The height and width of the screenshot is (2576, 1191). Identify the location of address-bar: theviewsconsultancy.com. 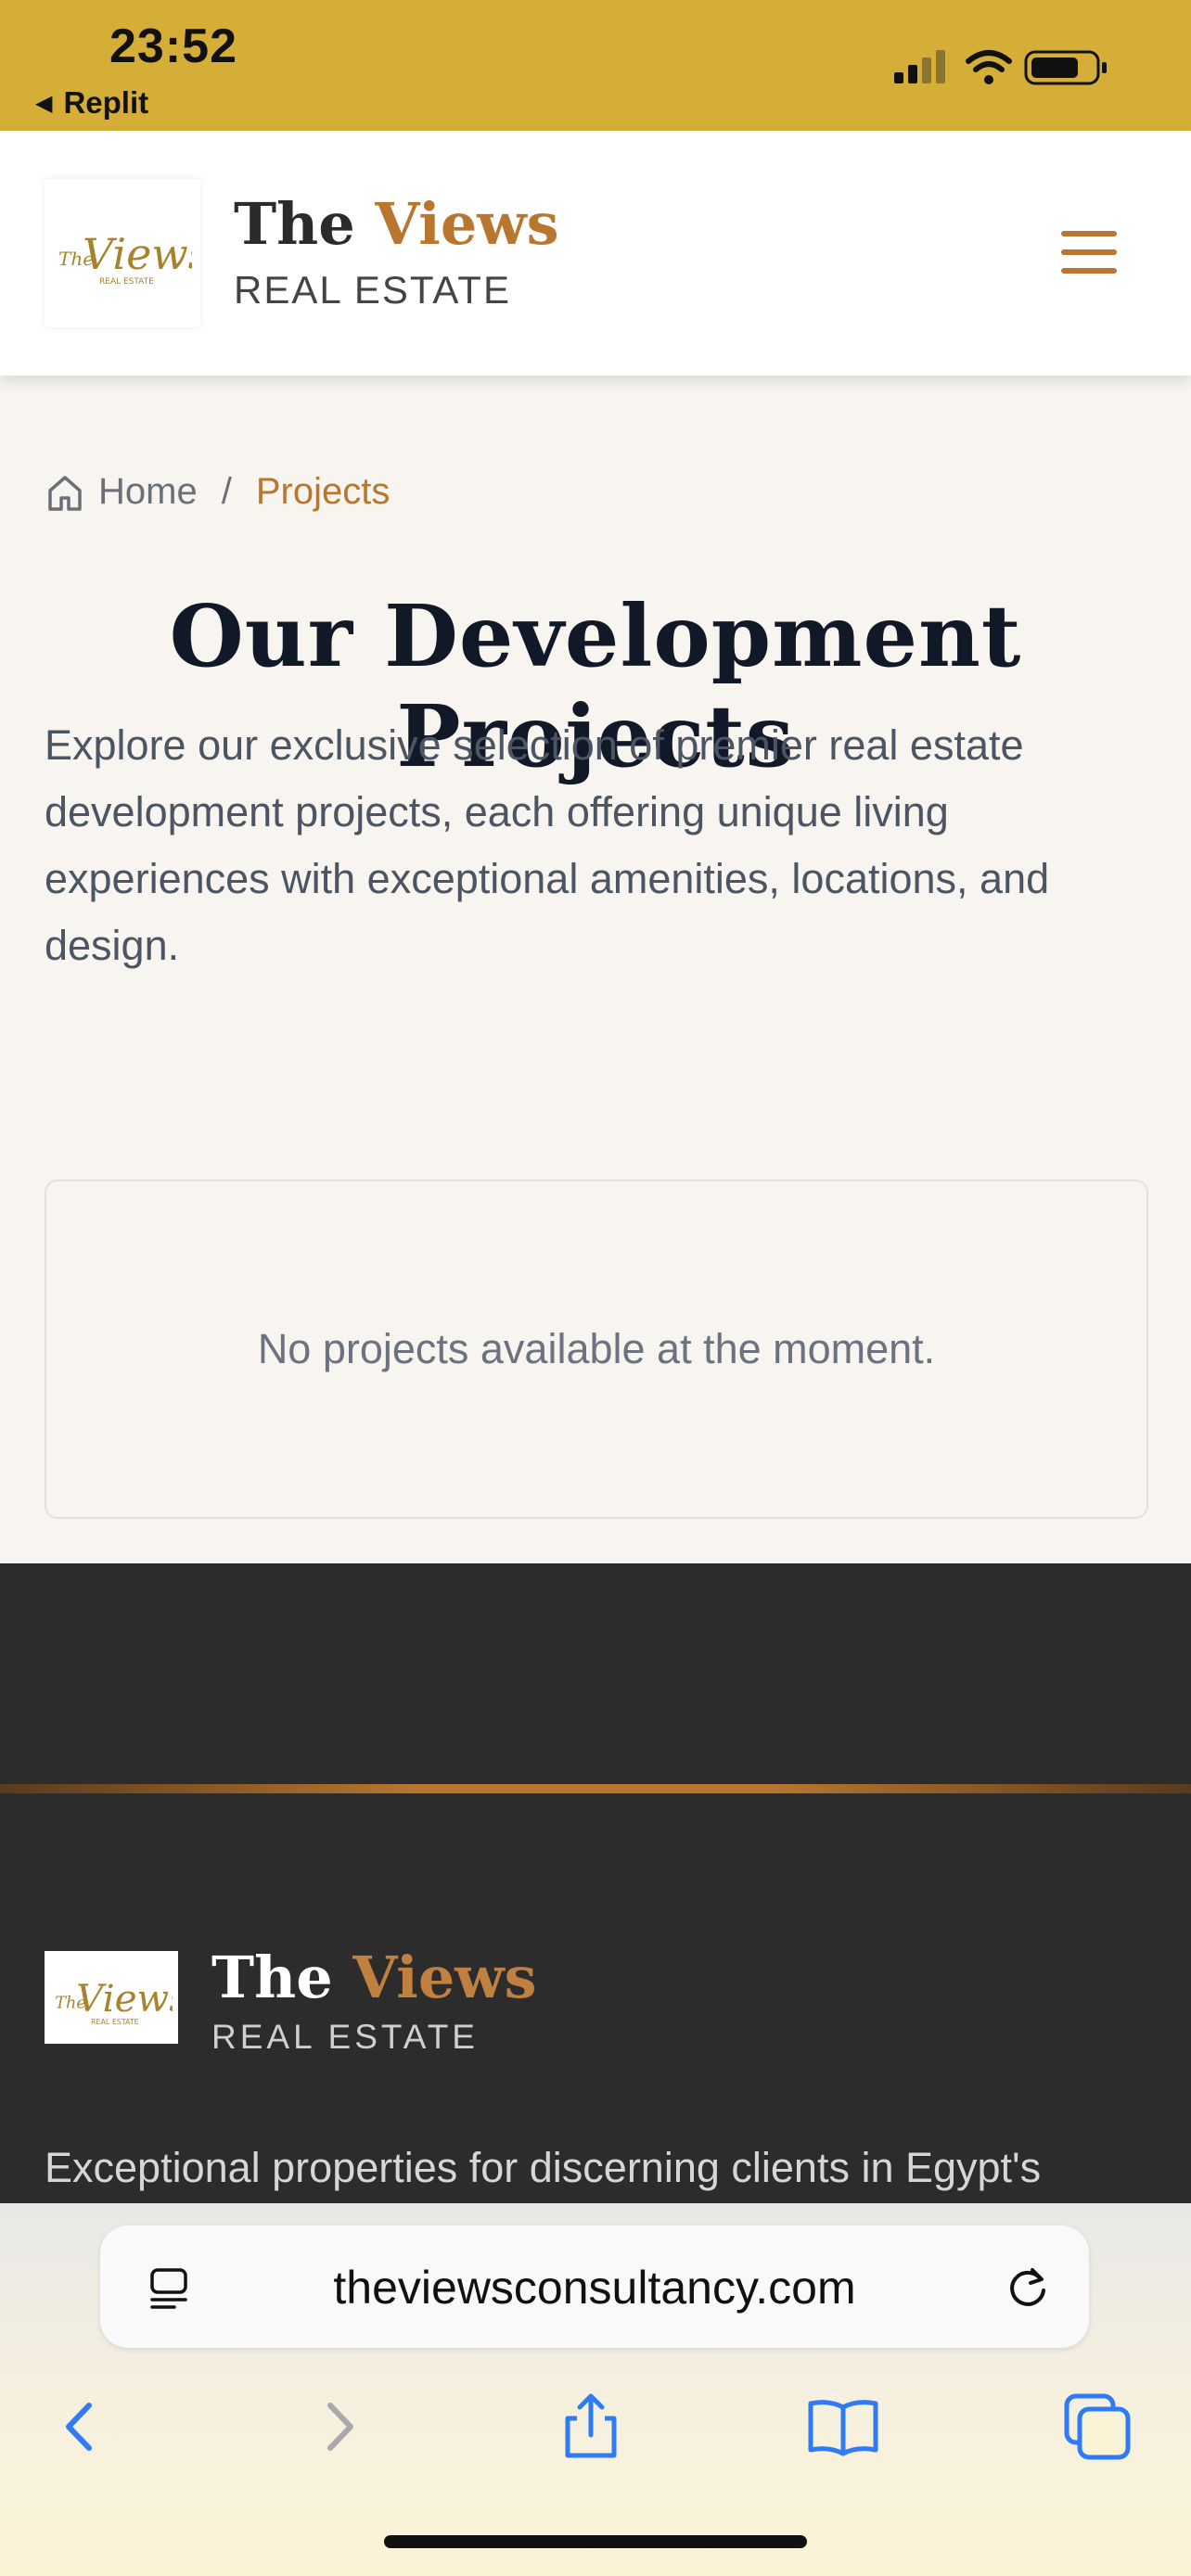
(594, 2286).